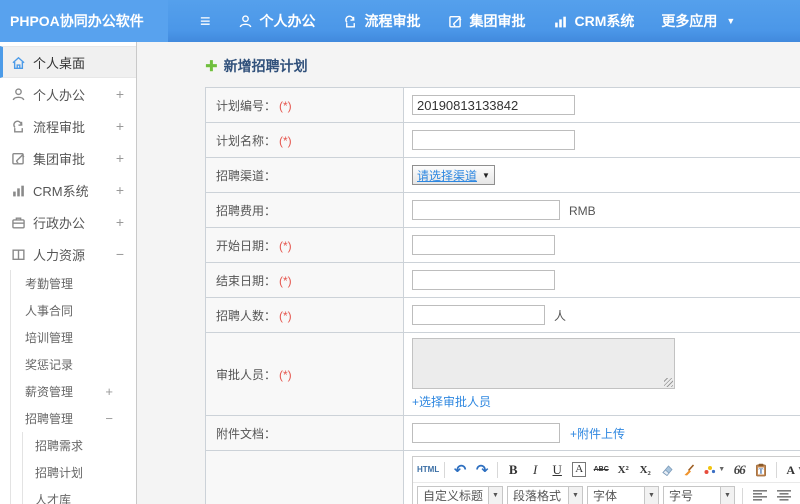 The width and height of the screenshot is (800, 504). What do you see at coordinates (761, 470) in the screenshot?
I see `paste-as-text-button: T` at bounding box center [761, 470].